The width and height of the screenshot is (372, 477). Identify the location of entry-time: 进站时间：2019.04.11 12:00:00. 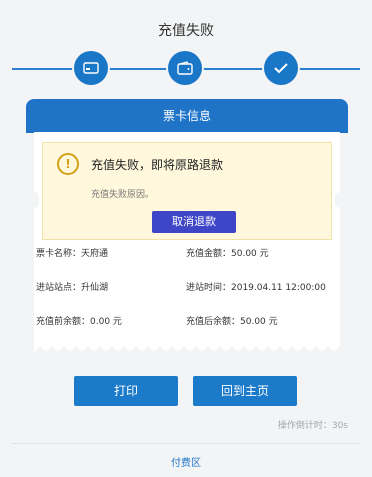
(256, 288).